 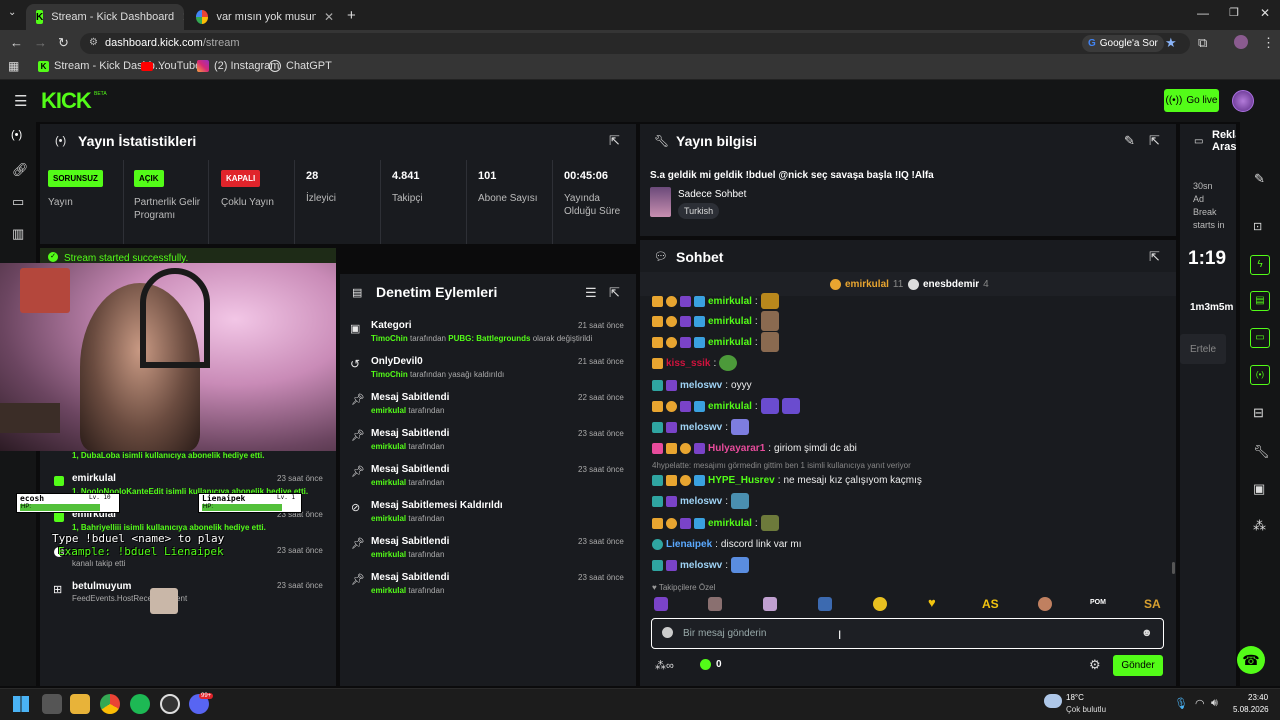 What do you see at coordinates (1200, 703) in the screenshot?
I see `wifi-icon: ◠` at bounding box center [1200, 703].